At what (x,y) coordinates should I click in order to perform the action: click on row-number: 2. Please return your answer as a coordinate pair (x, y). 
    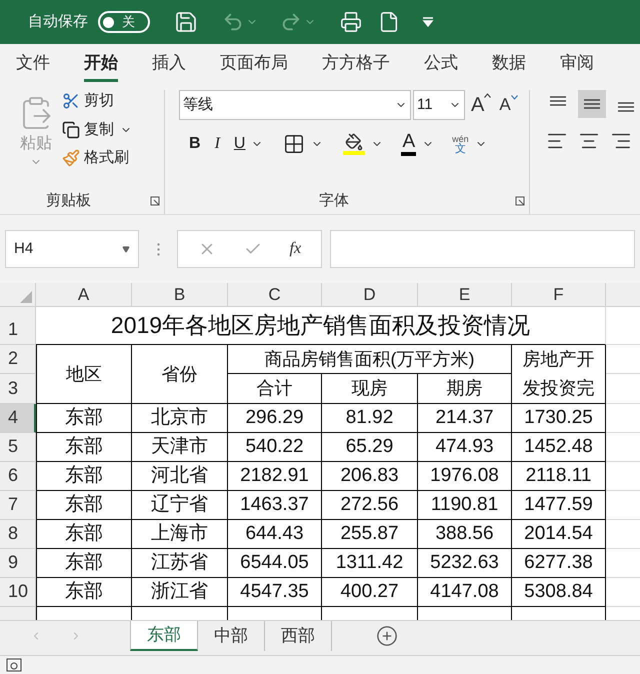
    Looking at the image, I should click on (18, 359).